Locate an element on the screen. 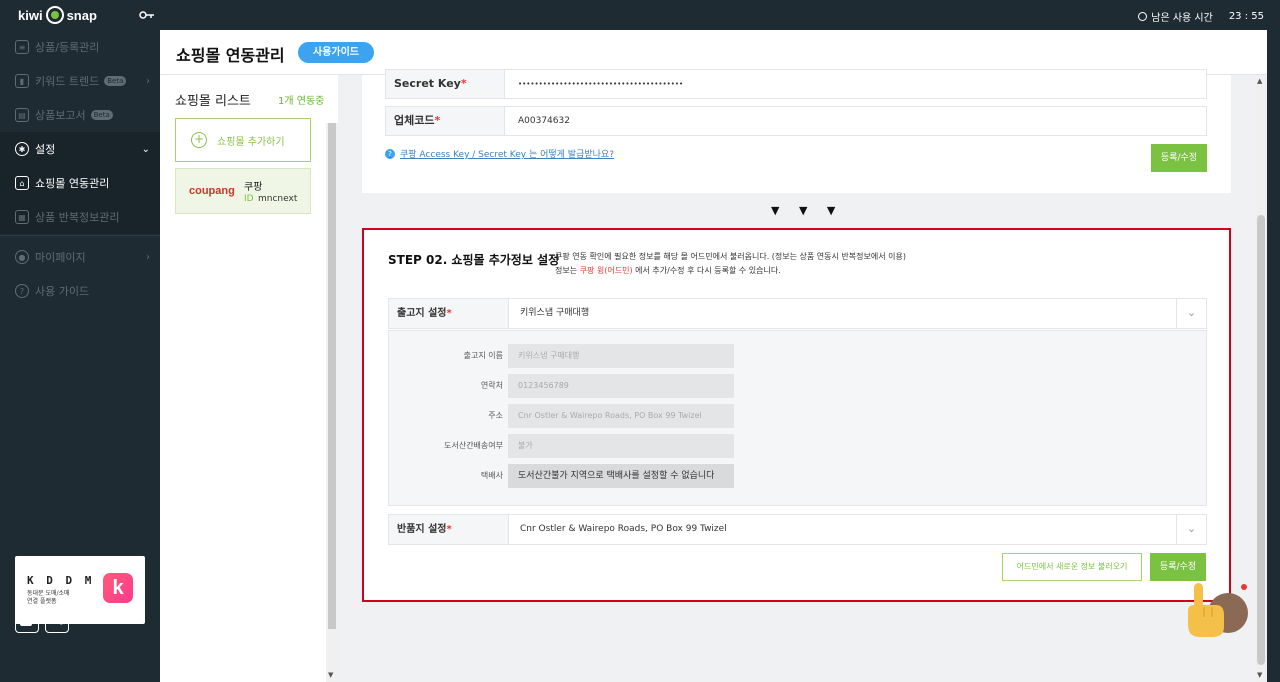 This screenshot has width=1280, height=682. mall-list-scrollbar: ▼ is located at coordinates (332, 402).